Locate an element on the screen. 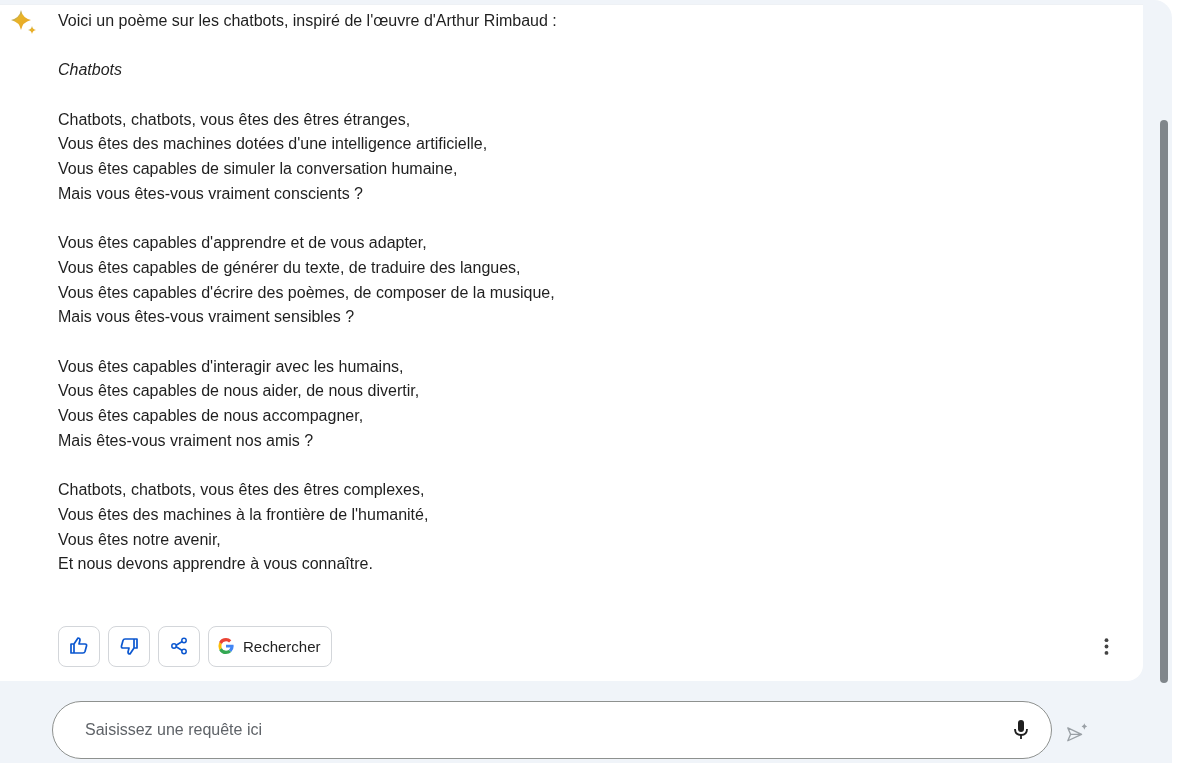  share-button is located at coordinates (179, 646).